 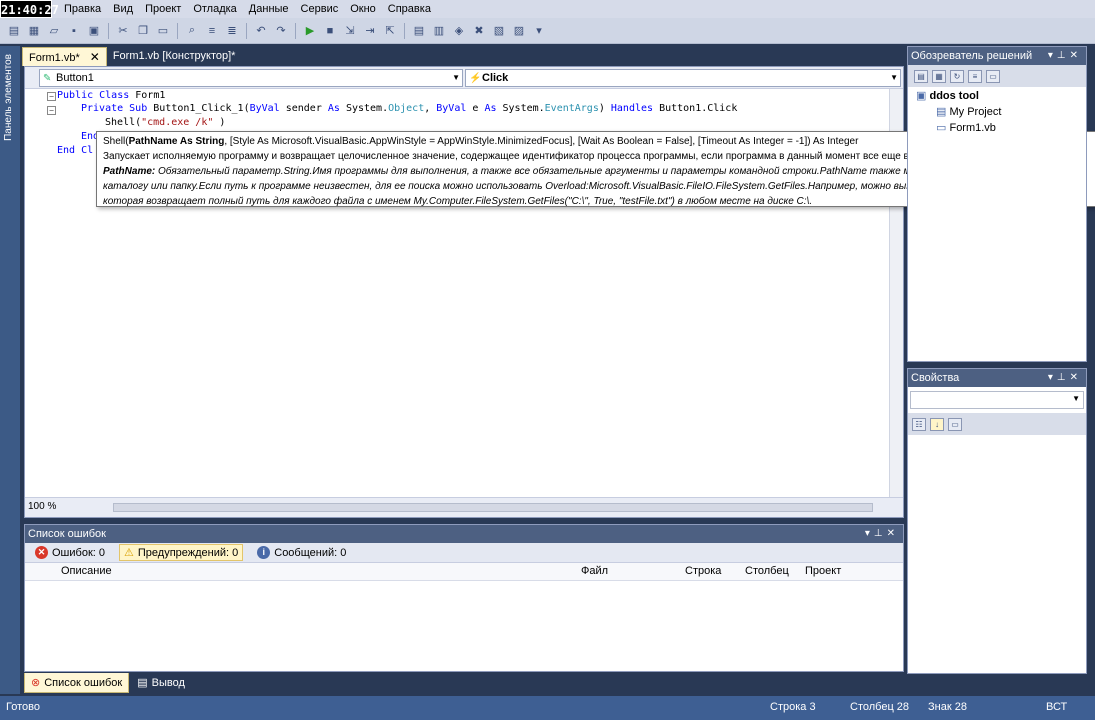 What do you see at coordinates (997, 521) in the screenshot?
I see `properties-panel: Свойства ▾⊥✕ ▼ ☷ ↓ ▭` at bounding box center [997, 521].